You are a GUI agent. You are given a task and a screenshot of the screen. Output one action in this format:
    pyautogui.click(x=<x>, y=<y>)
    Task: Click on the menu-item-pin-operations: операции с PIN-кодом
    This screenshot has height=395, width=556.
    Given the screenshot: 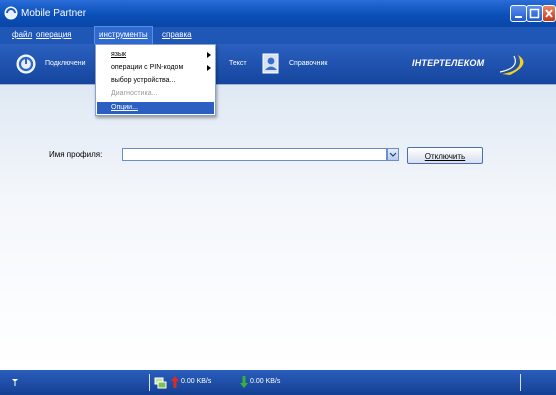 What is the action you would take?
    pyautogui.click(x=155, y=68)
    